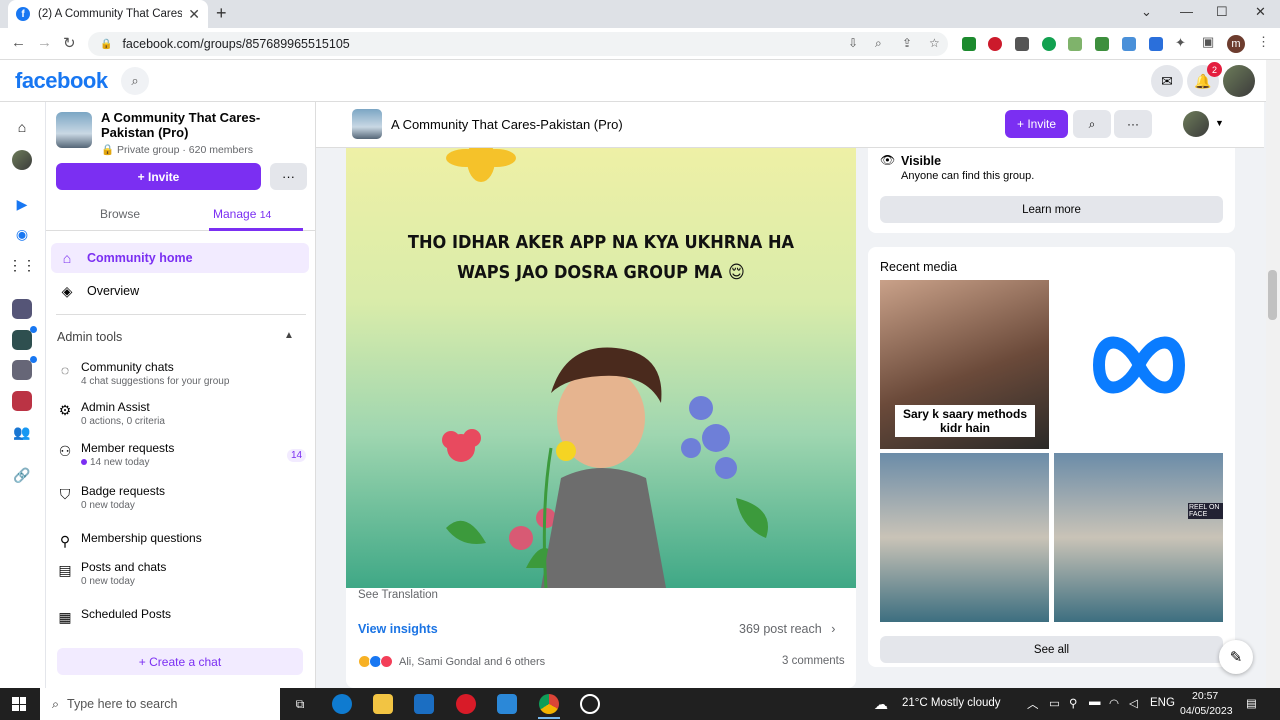 This screenshot has height=720, width=1280. I want to click on facebook-search-icon: ⌕, so click(135, 81).